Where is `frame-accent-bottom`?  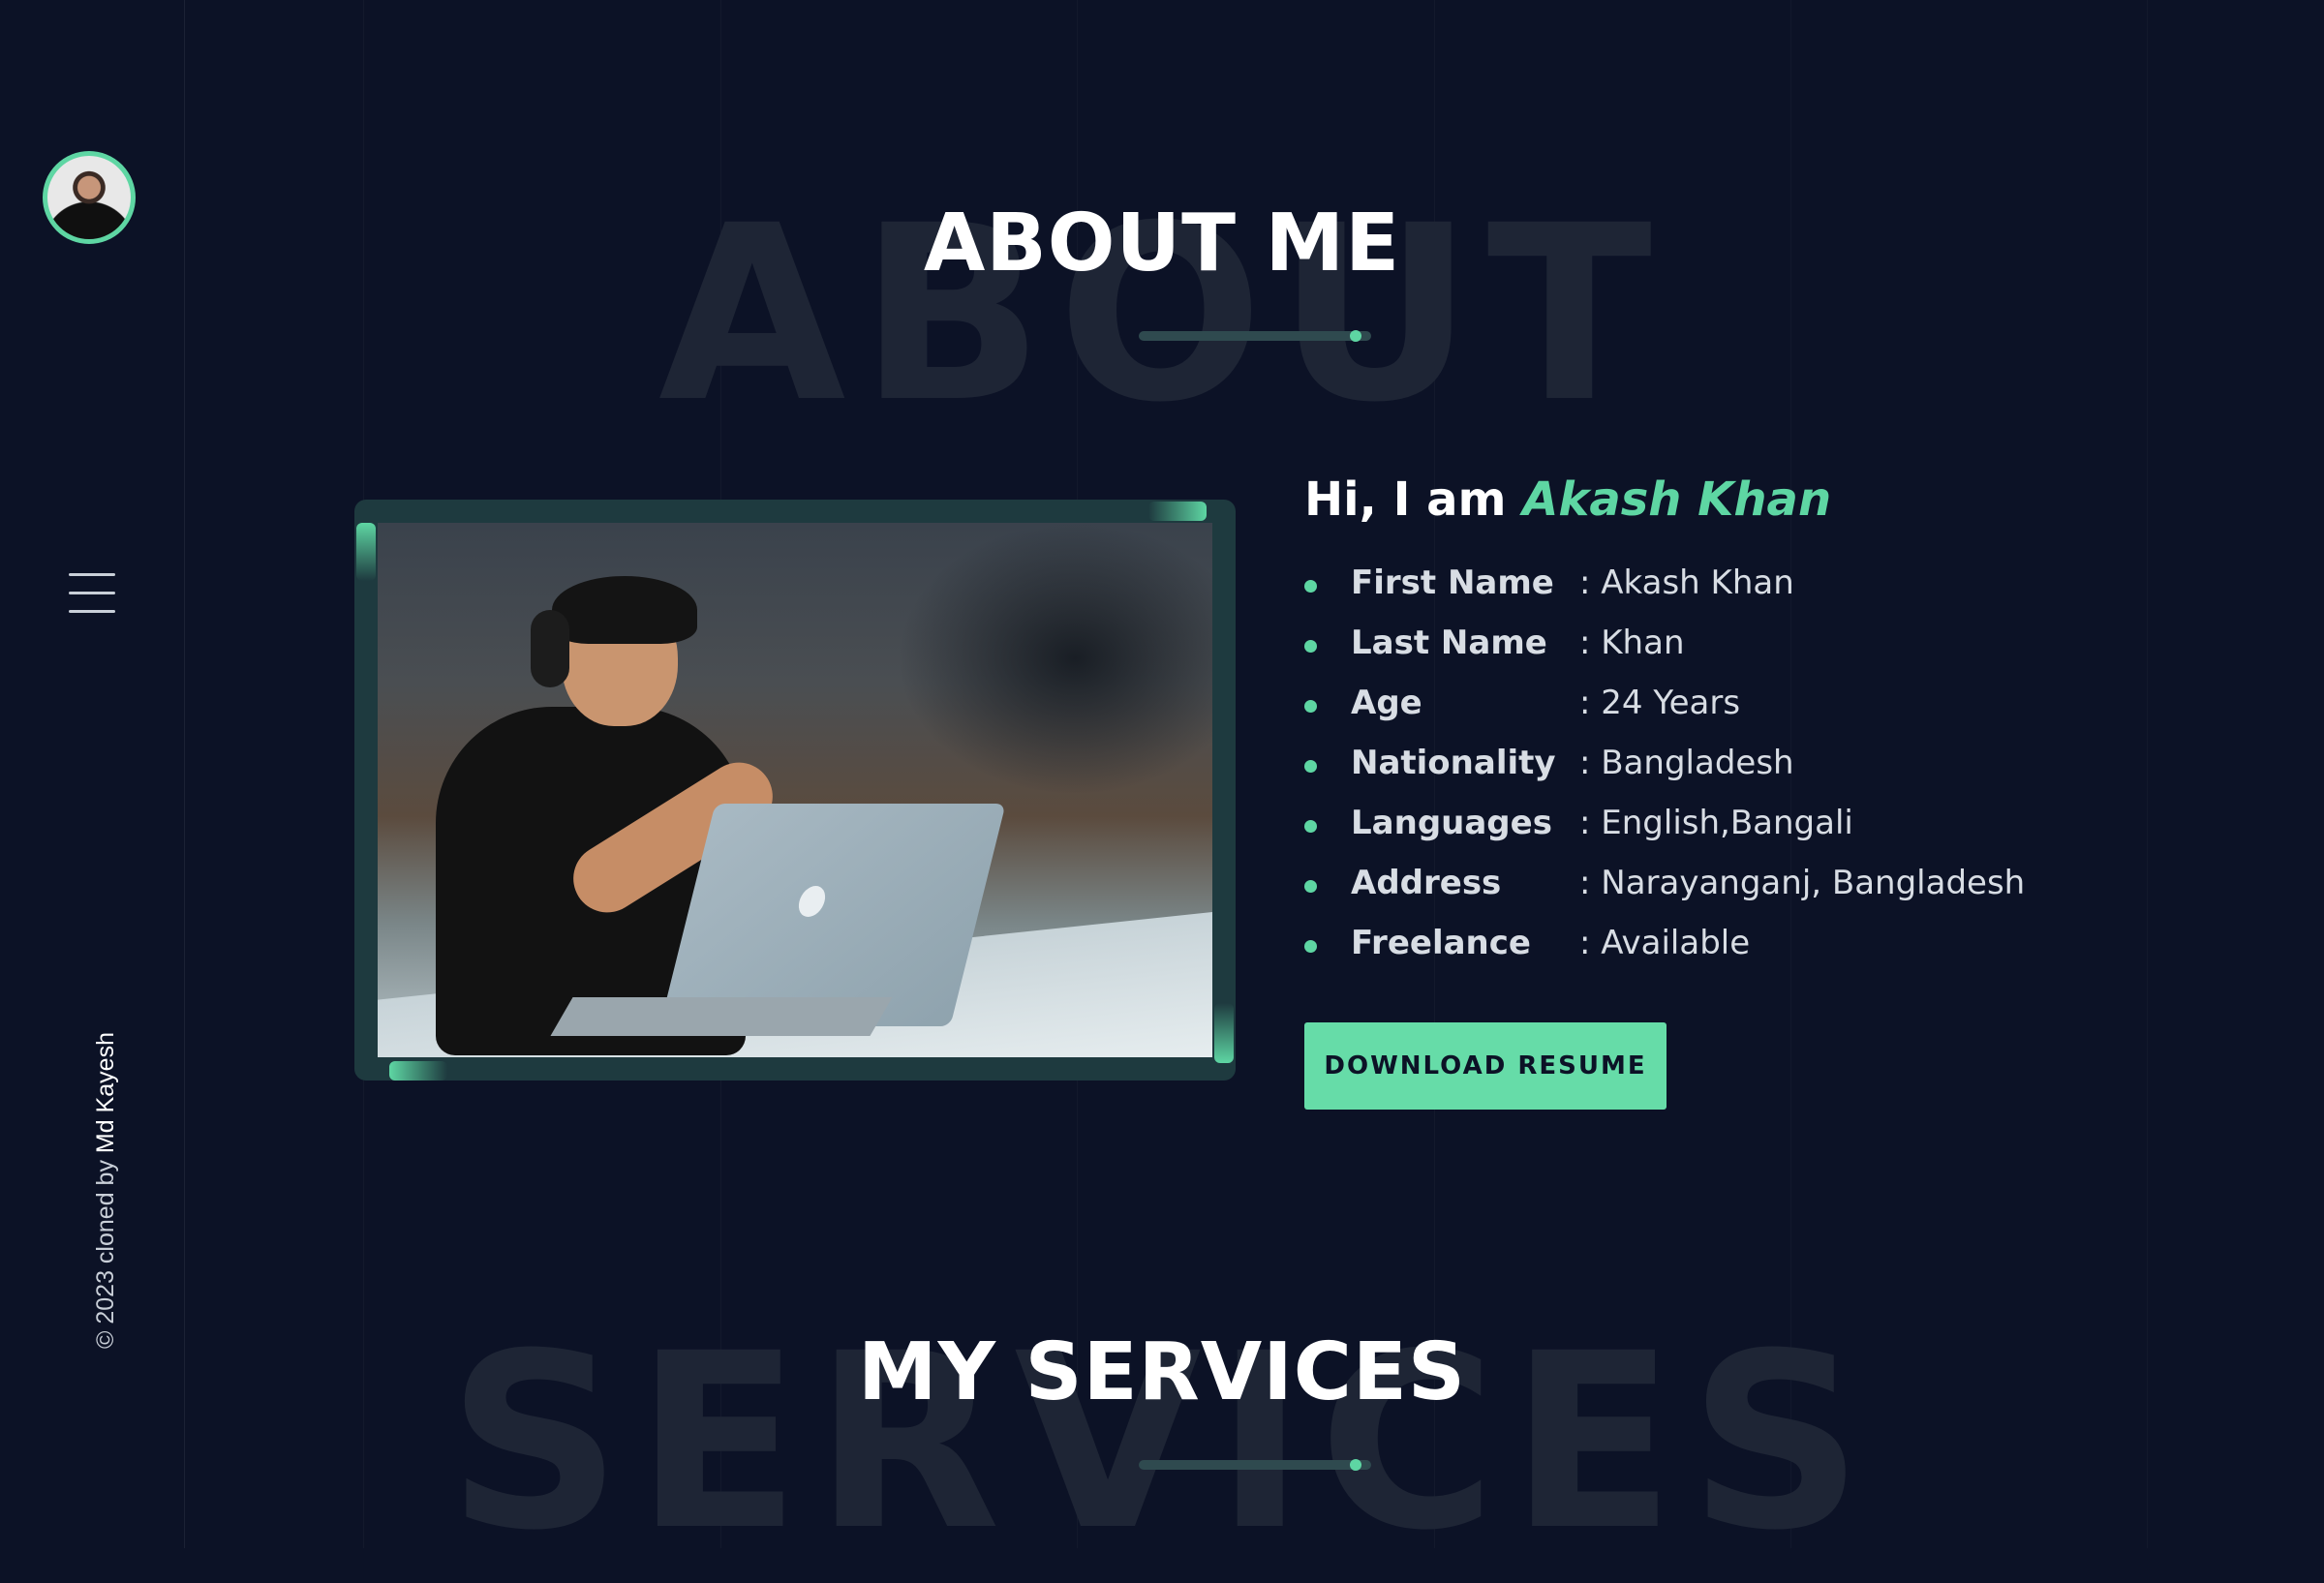
frame-accent-bottom is located at coordinates (418, 1071).